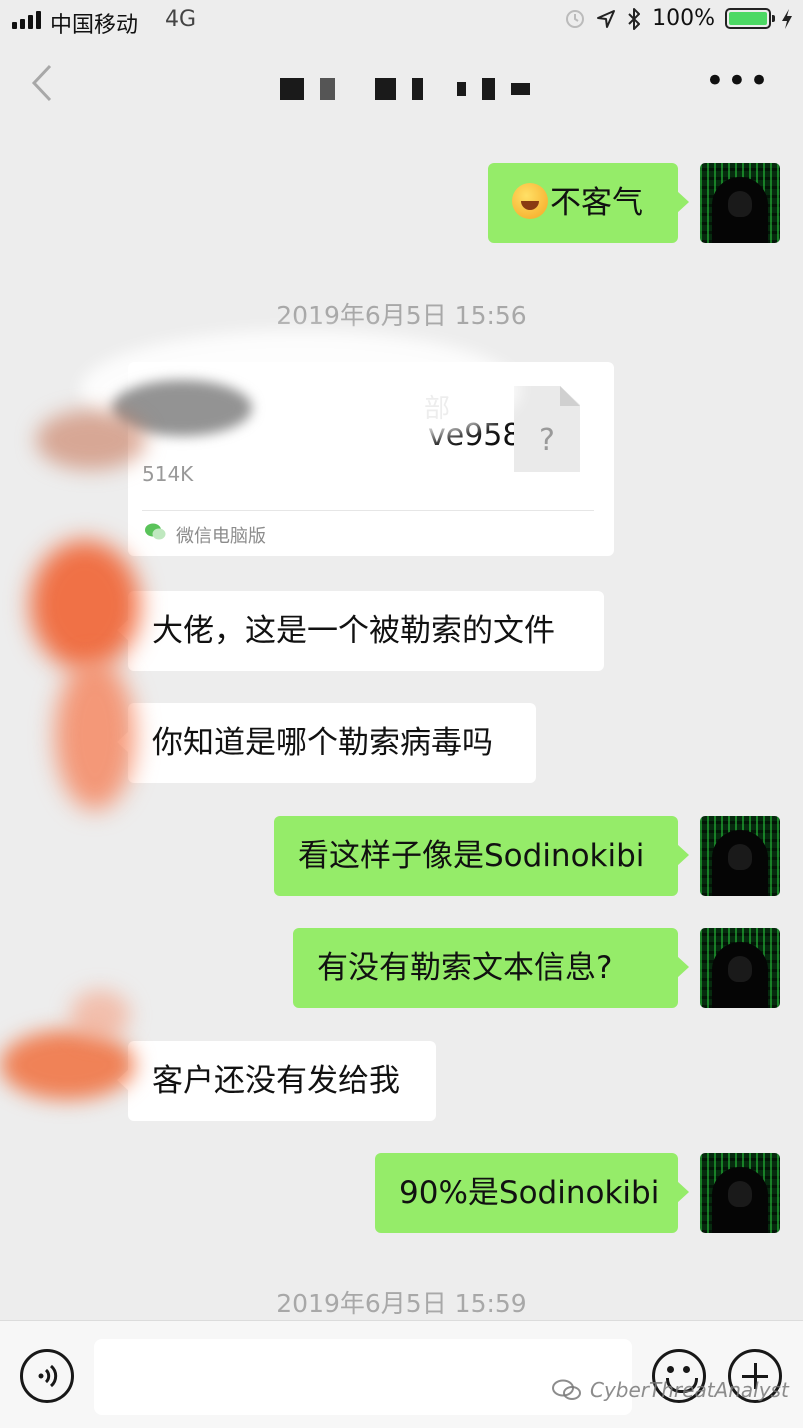  I want to click on message-bubble-incoming: 你知道是哪个勒索病毒吗, so click(326, 743).